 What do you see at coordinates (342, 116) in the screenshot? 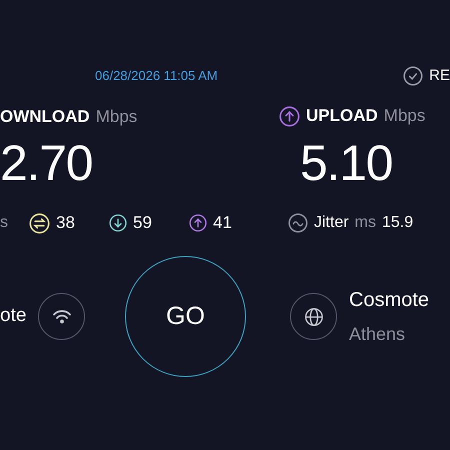
I see `upload-label: UPLOAD` at bounding box center [342, 116].